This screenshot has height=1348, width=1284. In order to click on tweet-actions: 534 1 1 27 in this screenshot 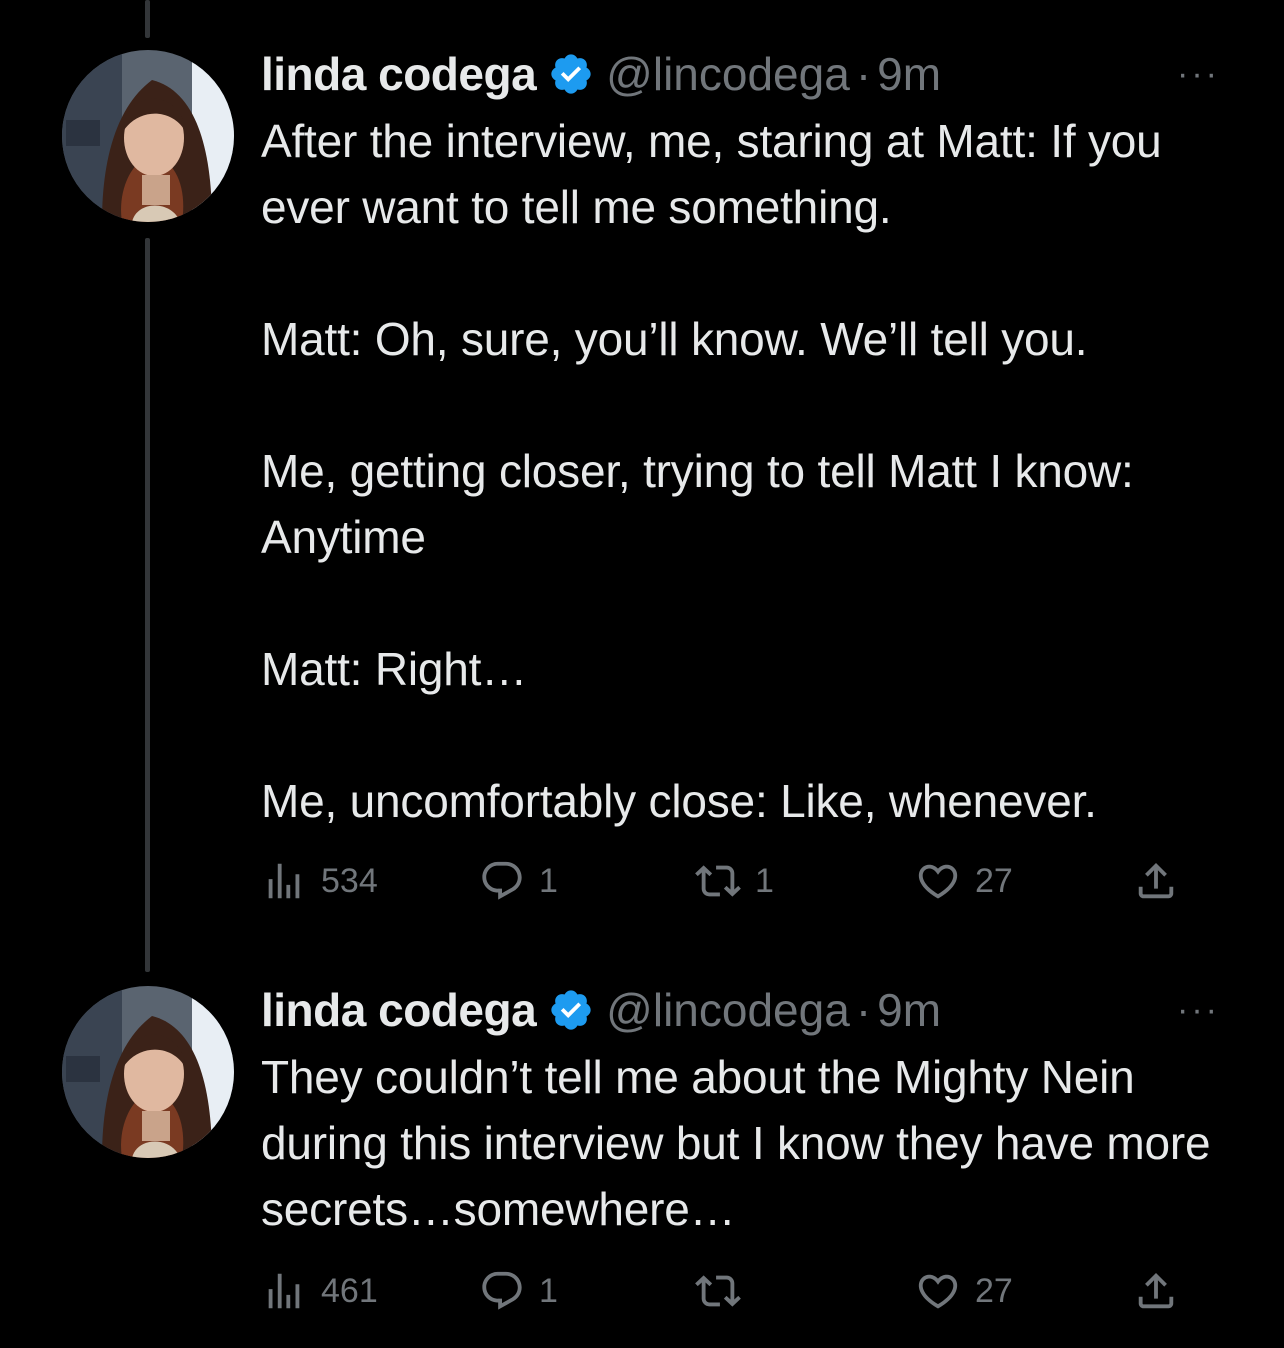, I will do `click(726, 881)`.